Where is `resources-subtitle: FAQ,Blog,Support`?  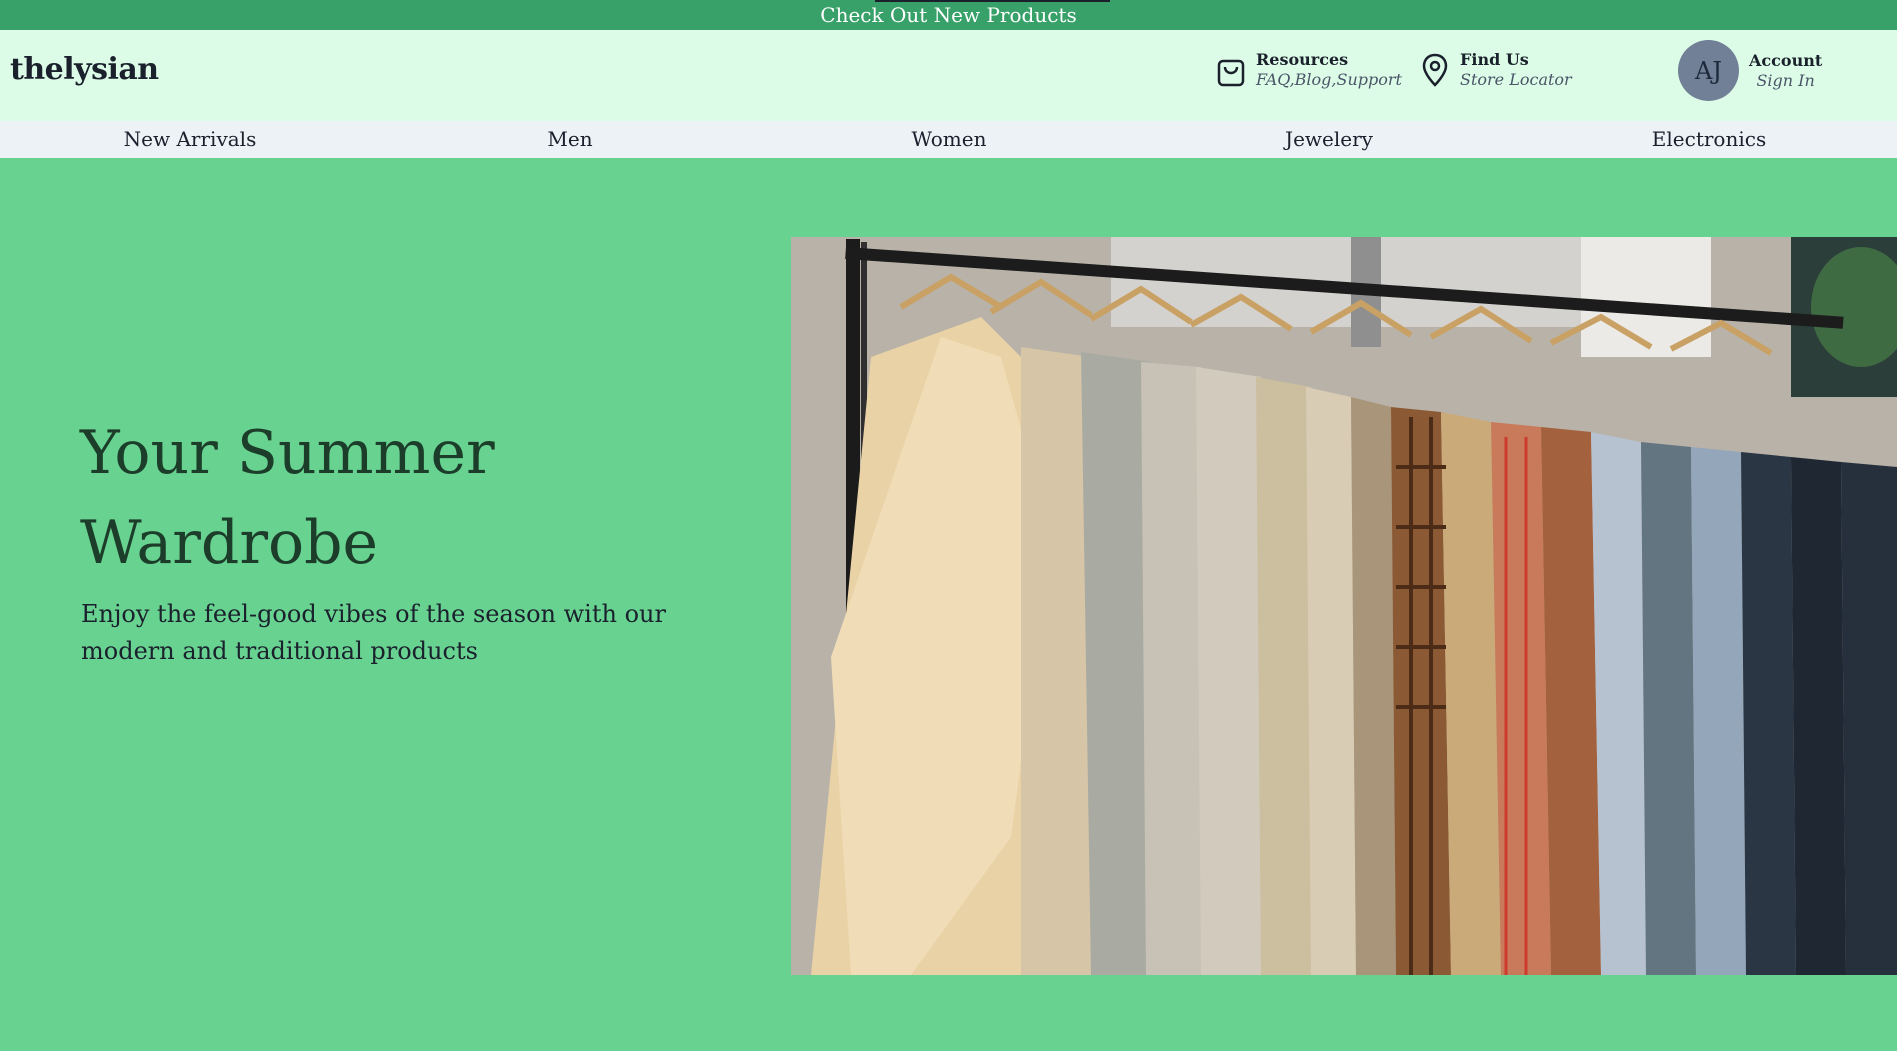
resources-subtitle: FAQ,Blog,Support is located at coordinates (1329, 79).